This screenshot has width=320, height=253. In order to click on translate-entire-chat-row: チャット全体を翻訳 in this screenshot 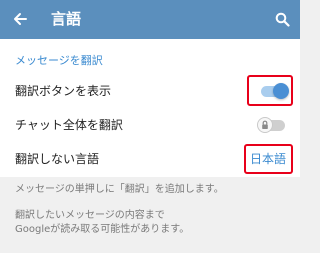, I will do `click(150, 124)`.